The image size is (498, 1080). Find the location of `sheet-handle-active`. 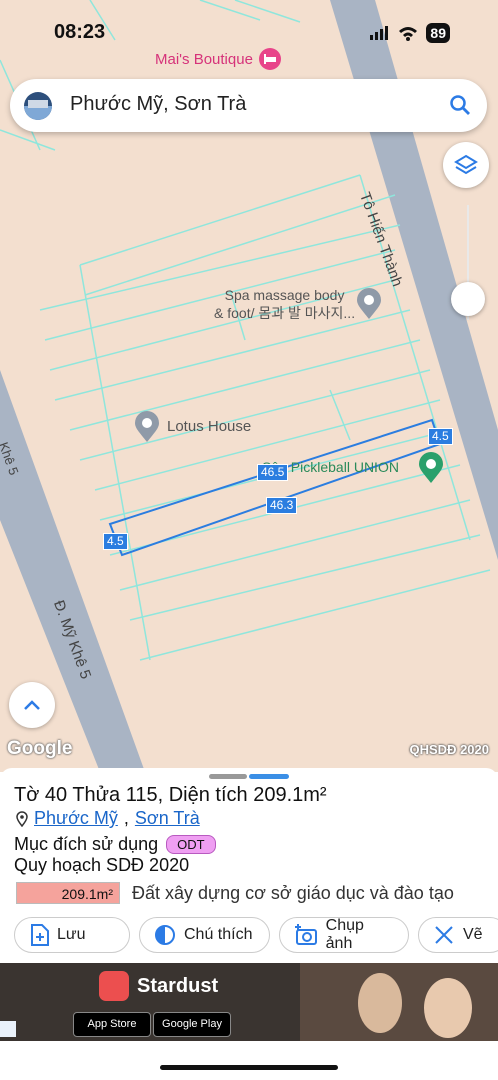

sheet-handle-active is located at coordinates (269, 776).